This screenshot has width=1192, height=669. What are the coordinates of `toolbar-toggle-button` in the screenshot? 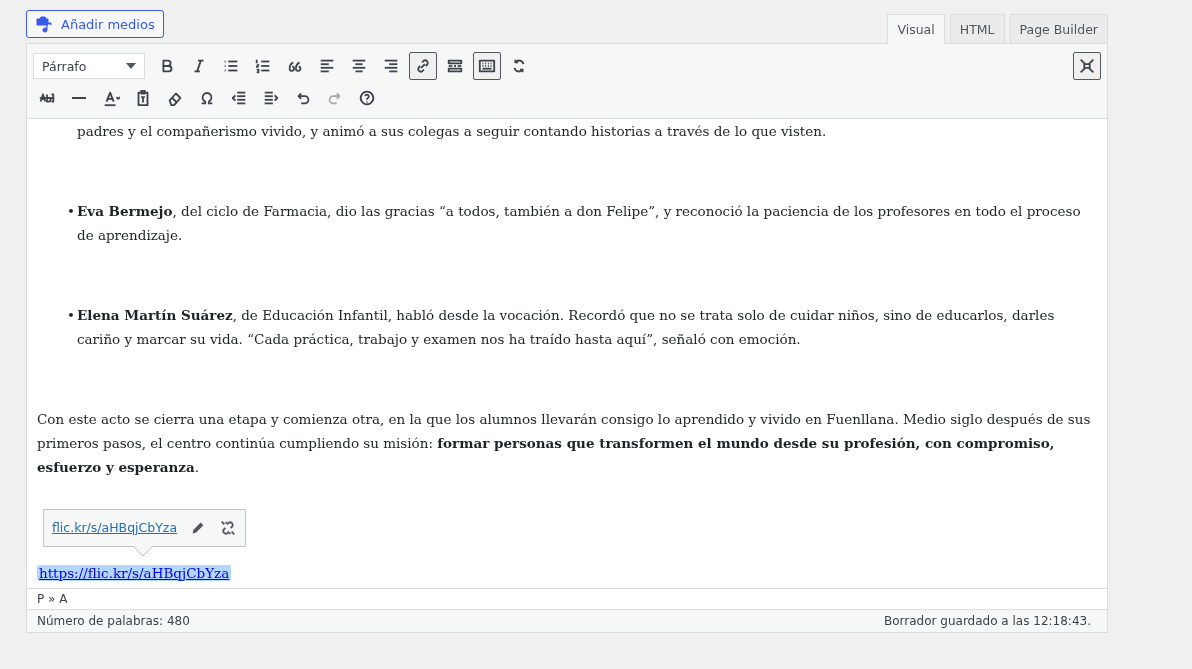 It's located at (487, 66).